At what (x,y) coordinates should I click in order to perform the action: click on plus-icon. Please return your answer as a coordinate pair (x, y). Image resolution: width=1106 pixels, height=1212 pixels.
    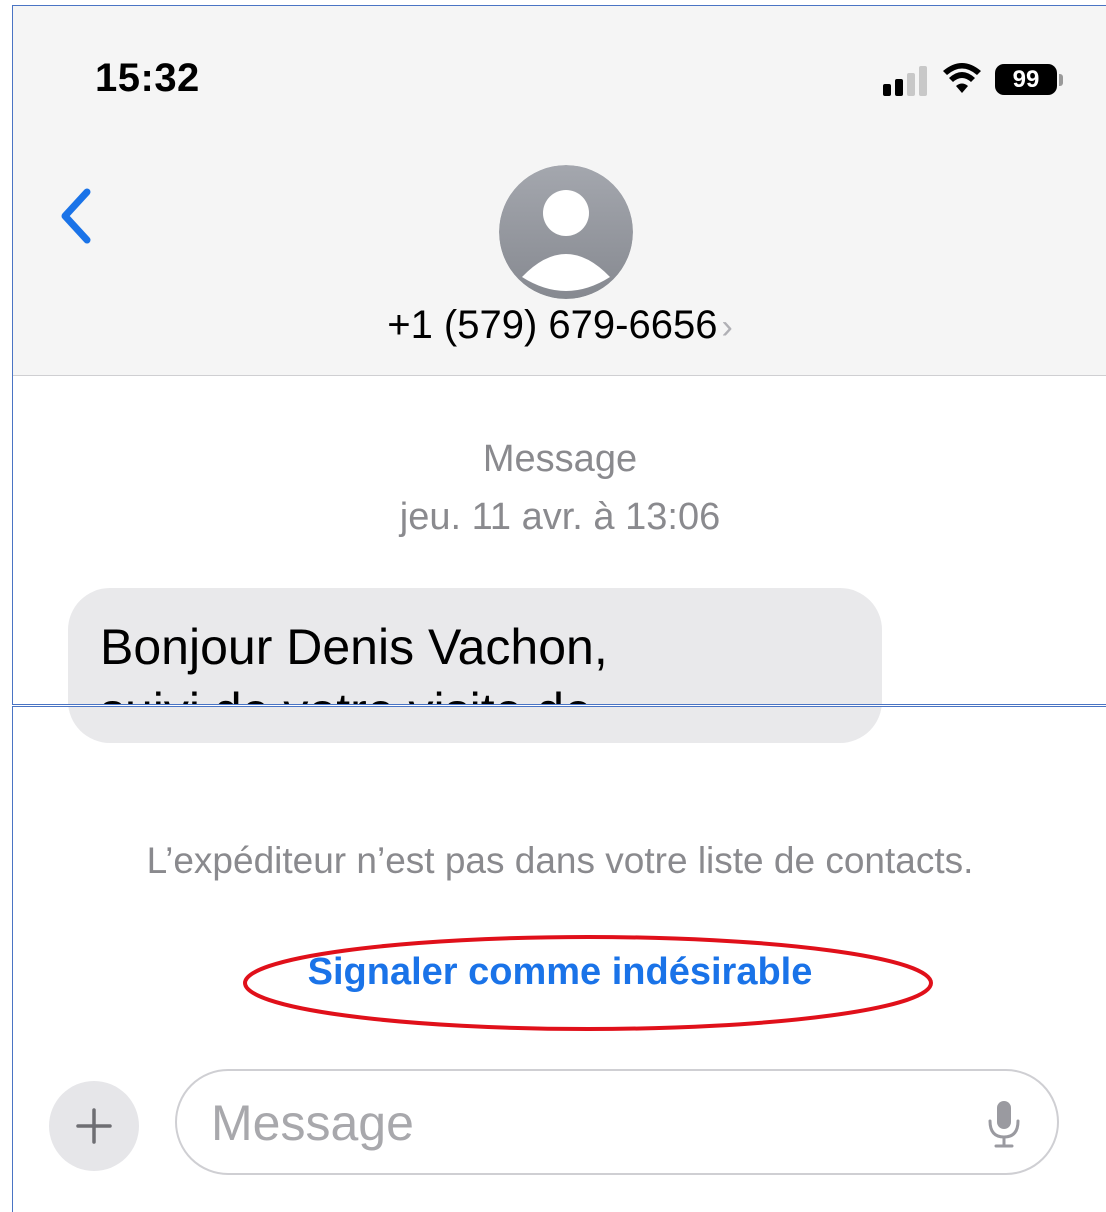
    Looking at the image, I should click on (94, 1126).